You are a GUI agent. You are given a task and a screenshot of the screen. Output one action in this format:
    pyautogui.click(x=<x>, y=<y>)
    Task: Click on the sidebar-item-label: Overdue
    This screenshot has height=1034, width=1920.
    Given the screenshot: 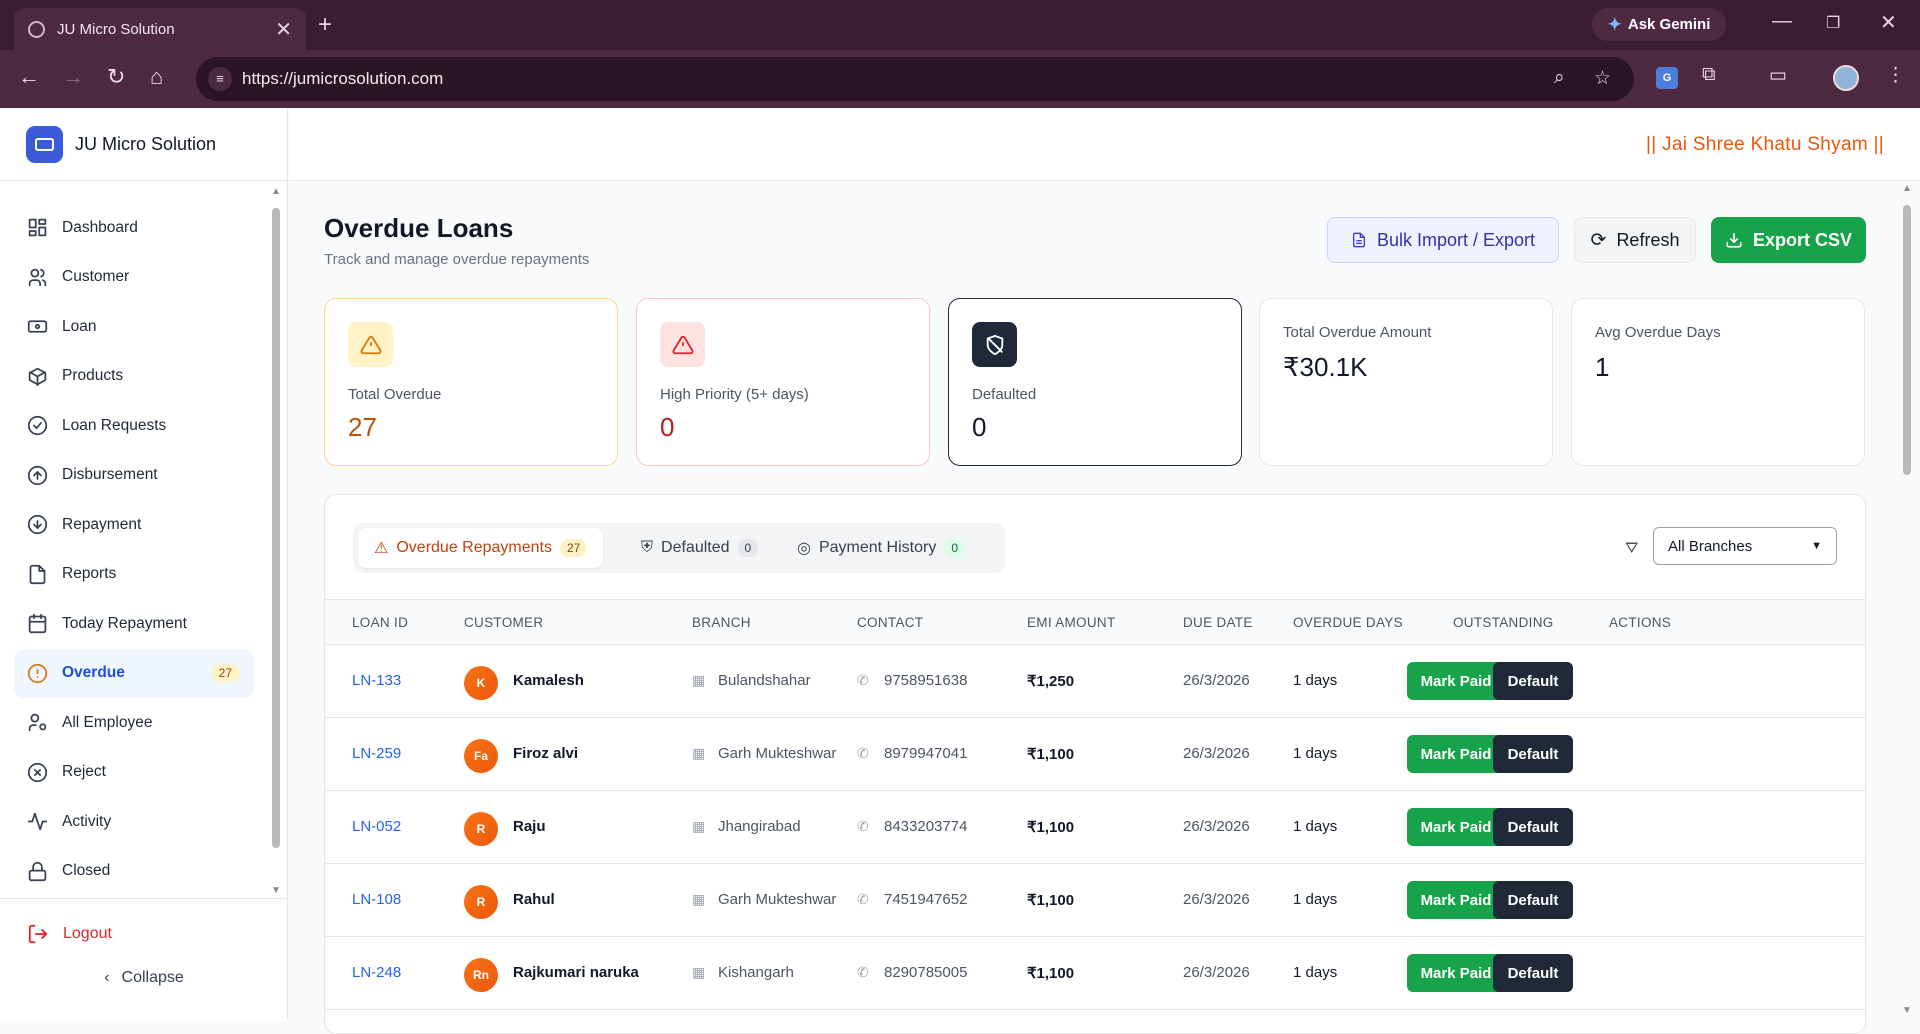 What is the action you would take?
    pyautogui.click(x=93, y=673)
    